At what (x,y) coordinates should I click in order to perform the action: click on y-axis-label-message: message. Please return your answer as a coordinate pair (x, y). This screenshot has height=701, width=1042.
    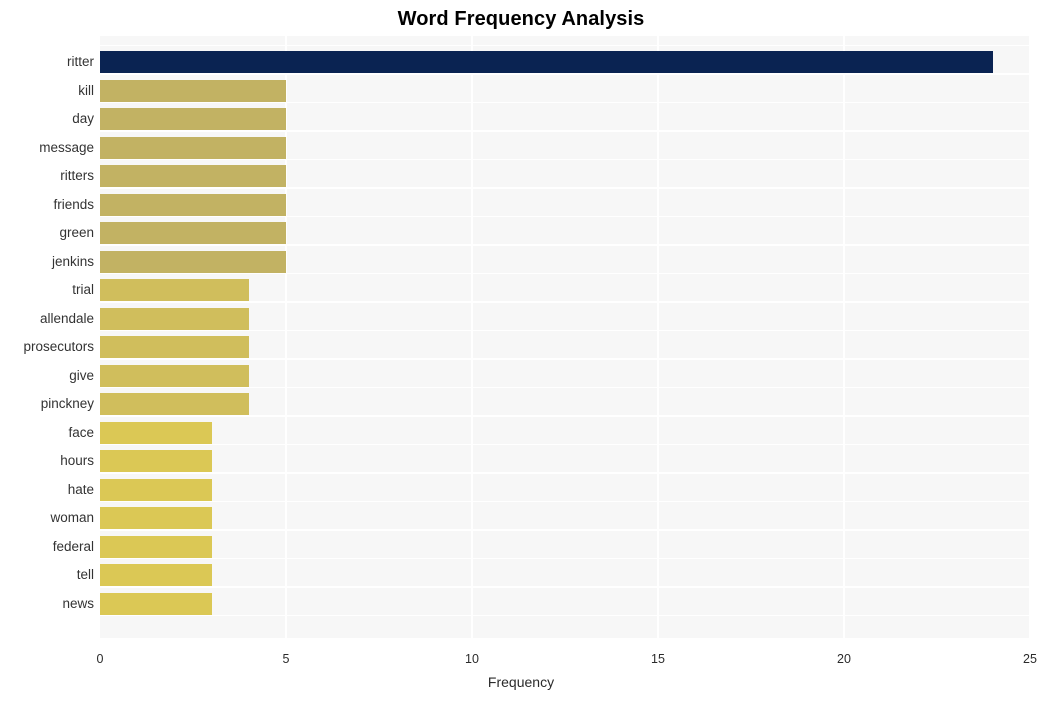
    Looking at the image, I should click on (66, 147).